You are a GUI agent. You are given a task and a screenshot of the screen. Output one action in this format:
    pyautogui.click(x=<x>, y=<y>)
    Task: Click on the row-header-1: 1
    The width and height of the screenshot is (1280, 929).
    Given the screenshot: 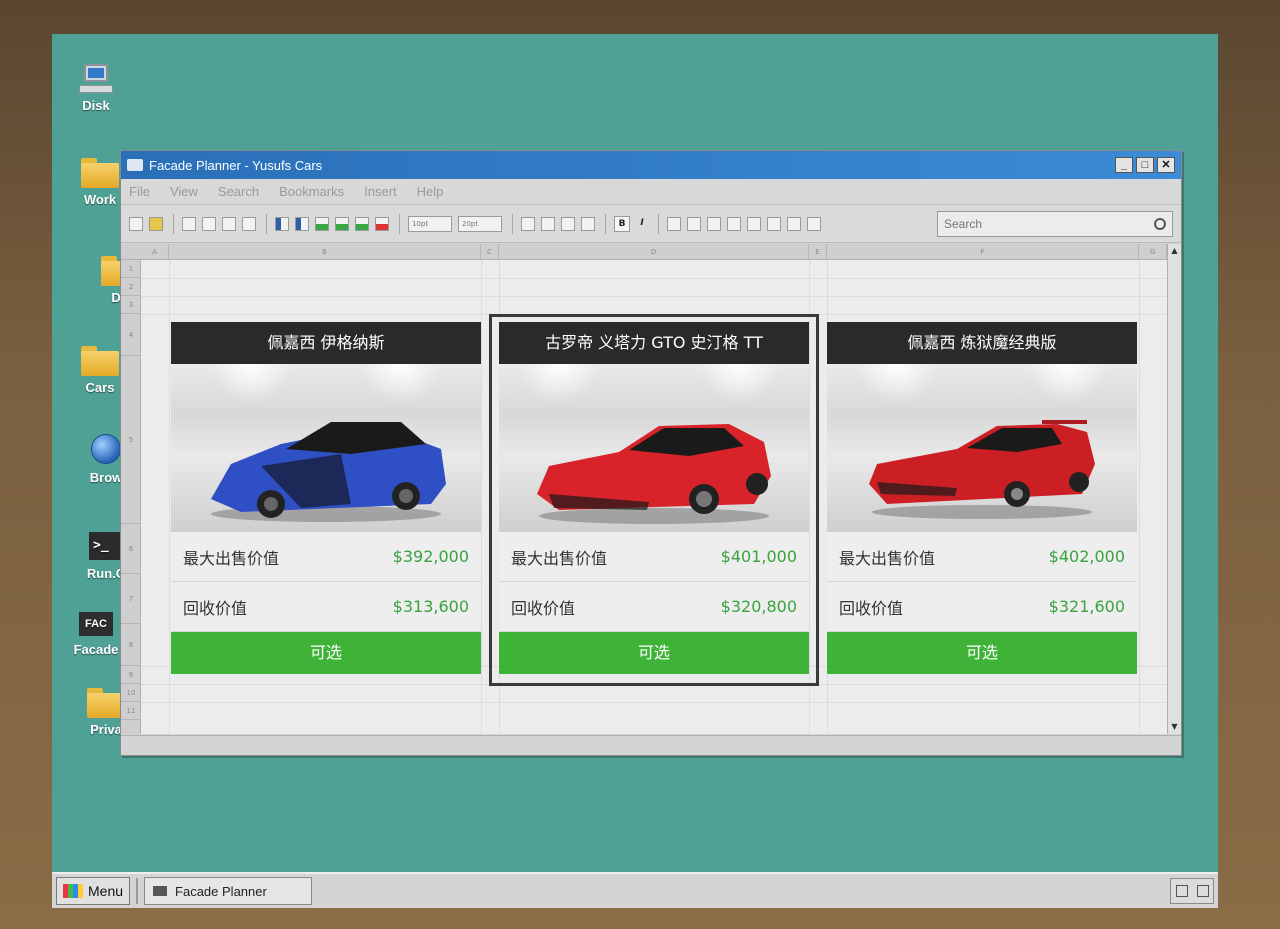 What is the action you would take?
    pyautogui.click(x=131, y=269)
    